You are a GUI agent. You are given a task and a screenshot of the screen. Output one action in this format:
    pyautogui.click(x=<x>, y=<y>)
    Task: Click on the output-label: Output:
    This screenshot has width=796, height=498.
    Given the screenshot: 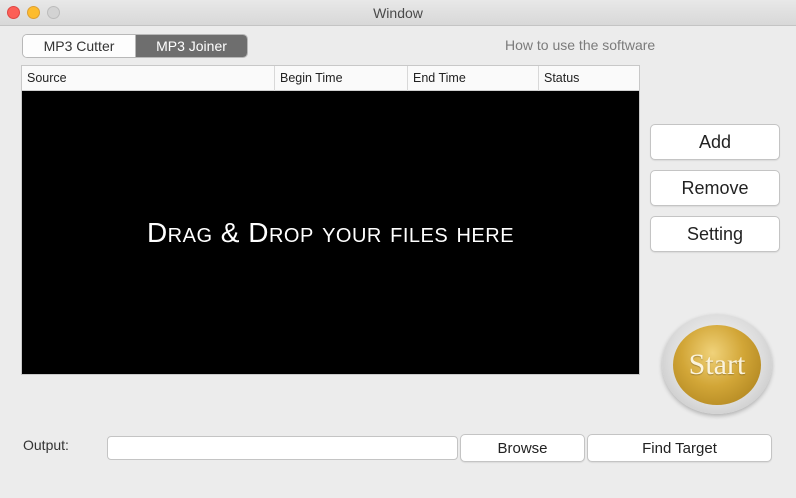 What is the action you would take?
    pyautogui.click(x=46, y=445)
    